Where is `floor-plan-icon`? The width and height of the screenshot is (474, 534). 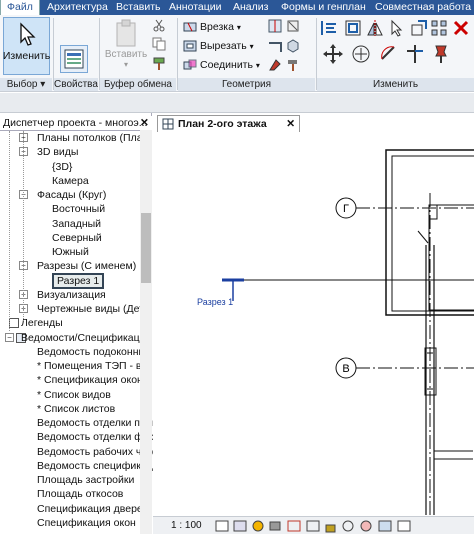
floor-plan-icon is located at coordinates (168, 124).